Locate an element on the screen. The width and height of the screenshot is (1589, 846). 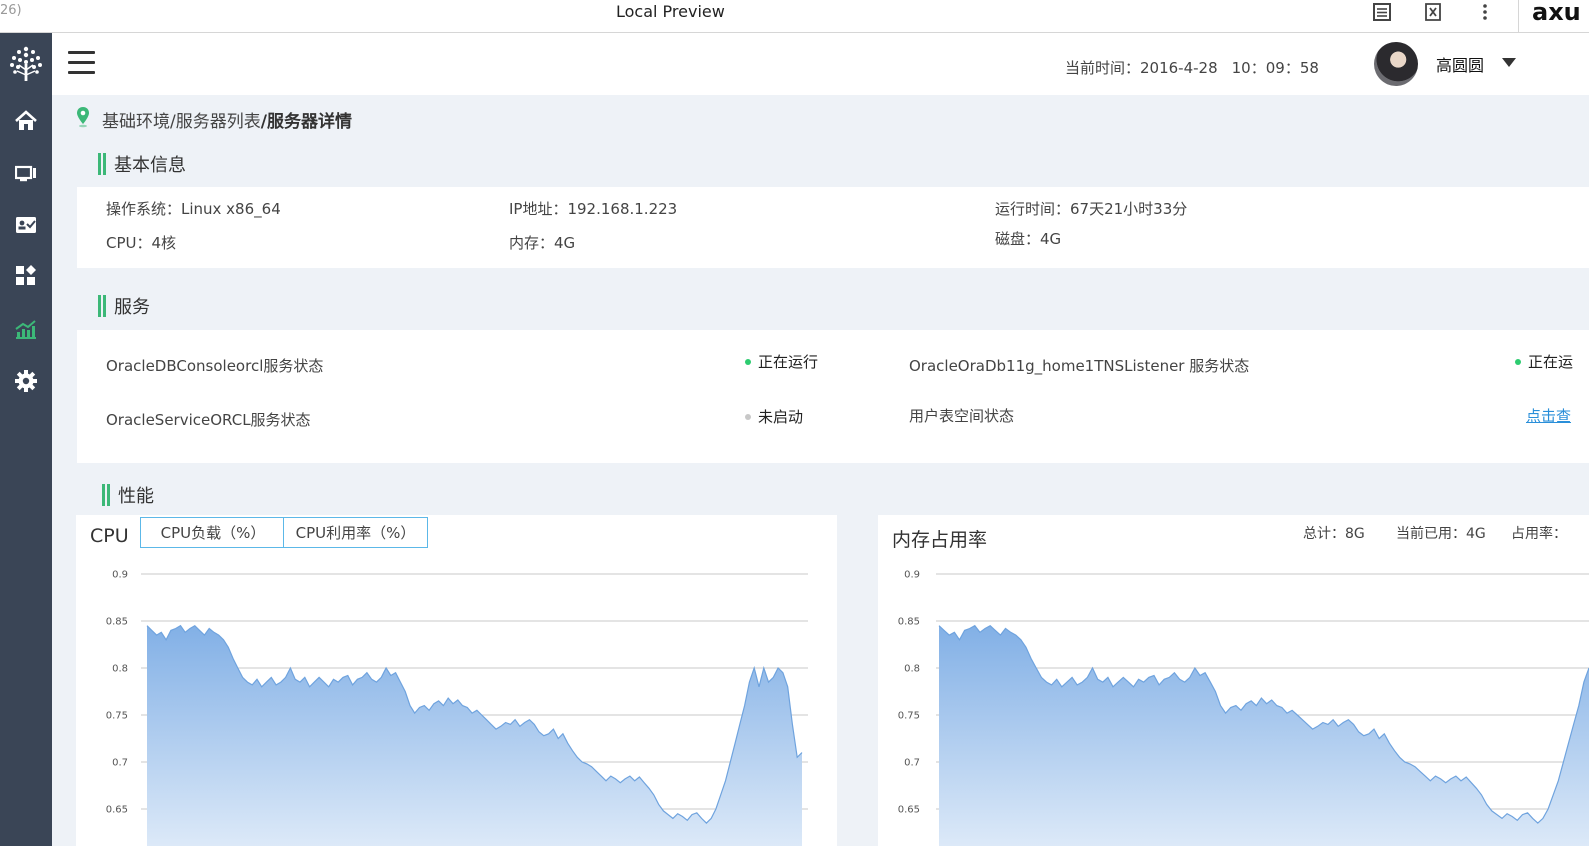
logo-tree-icon is located at coordinates (26, 64).